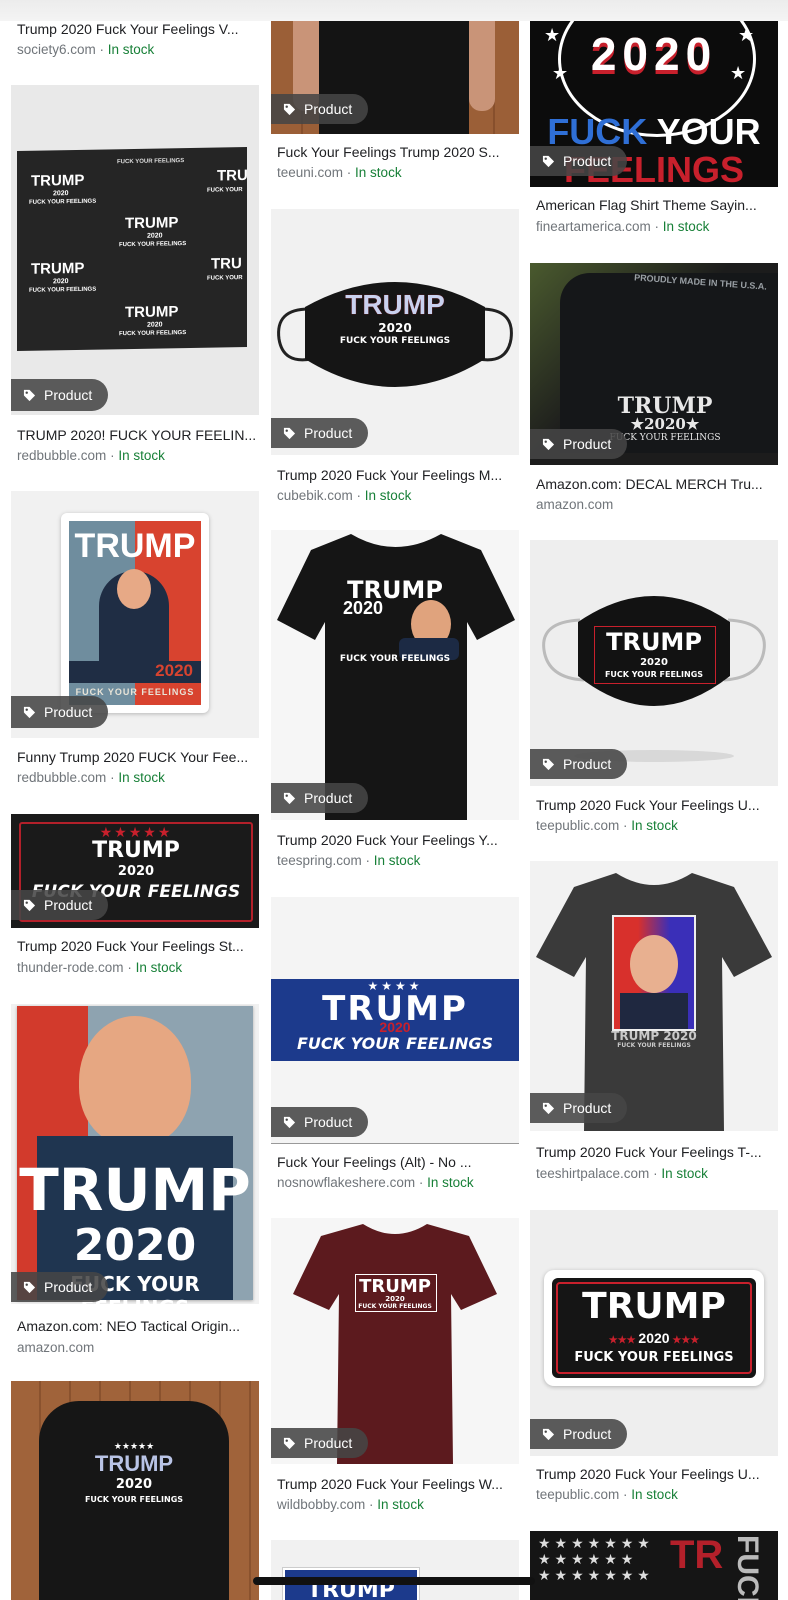 The image size is (788, 1600). What do you see at coordinates (62, 455) in the screenshot?
I see `result-source: redbubble.com` at bounding box center [62, 455].